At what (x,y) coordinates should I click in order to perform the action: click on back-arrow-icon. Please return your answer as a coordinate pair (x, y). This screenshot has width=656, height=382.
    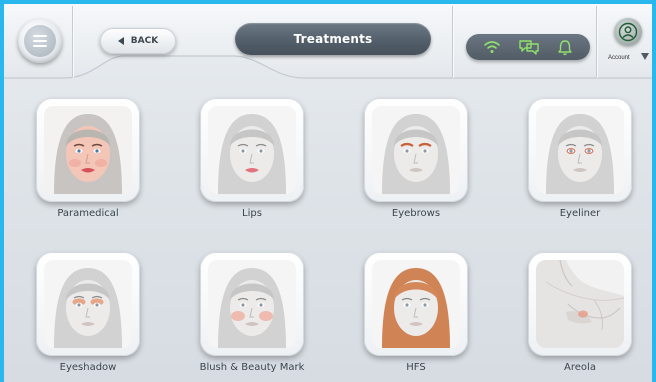
    Looking at the image, I should click on (120, 41).